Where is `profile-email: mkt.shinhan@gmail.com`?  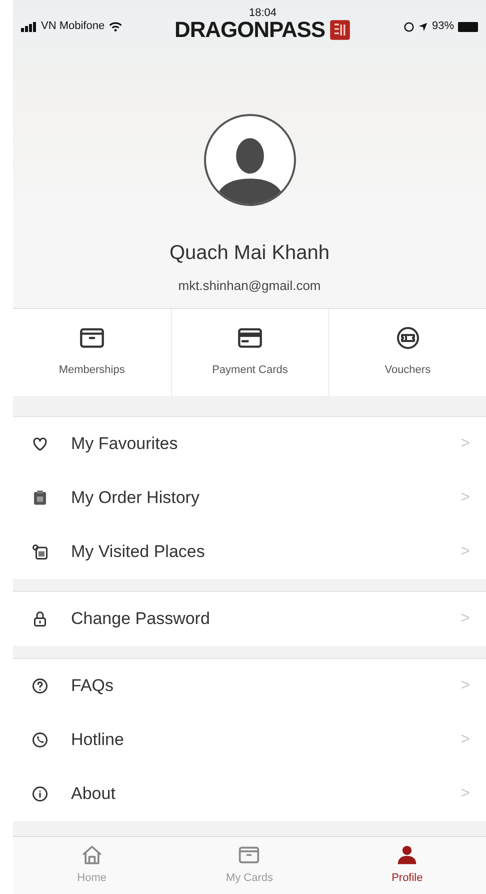
profile-email: mkt.shinhan@gmail.com is located at coordinates (249, 286).